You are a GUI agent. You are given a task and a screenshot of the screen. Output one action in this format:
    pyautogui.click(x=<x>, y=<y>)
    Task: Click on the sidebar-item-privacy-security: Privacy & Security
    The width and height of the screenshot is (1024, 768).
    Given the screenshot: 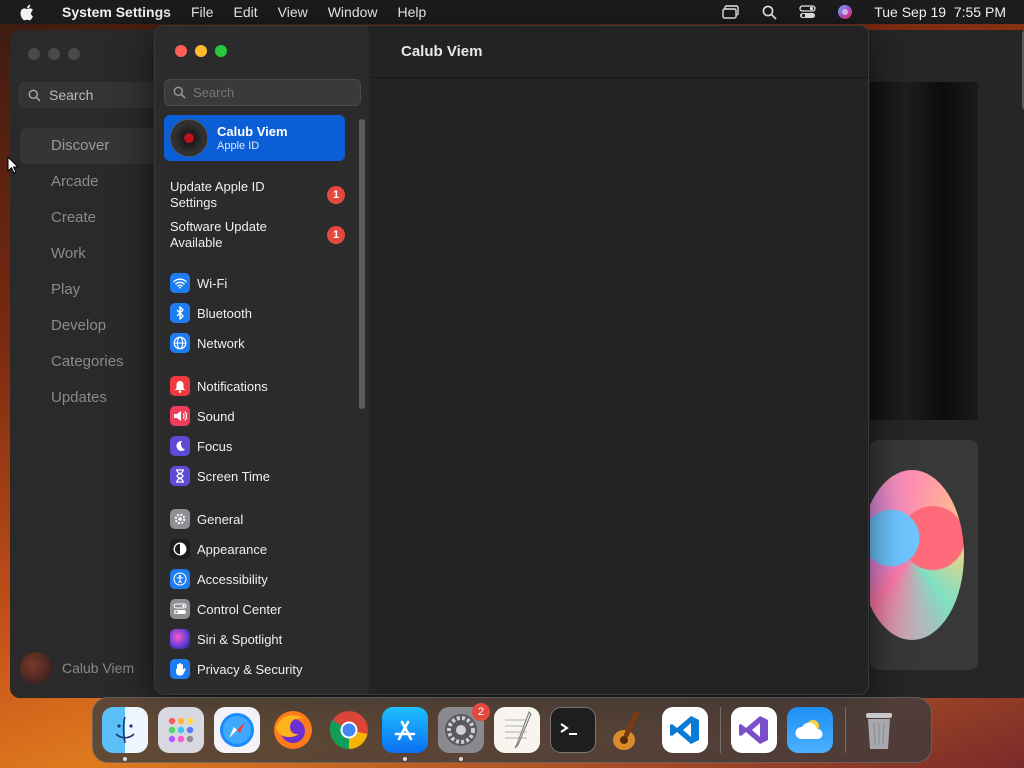 What is the action you would take?
    pyautogui.click(x=236, y=669)
    